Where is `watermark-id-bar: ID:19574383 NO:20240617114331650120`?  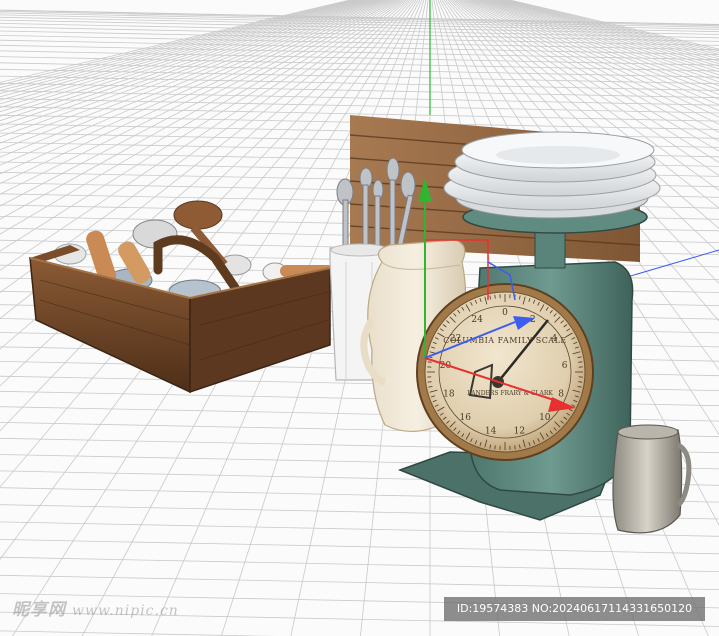
watermark-id-bar: ID:19574383 NO:20240617114331650120 is located at coordinates (574, 609).